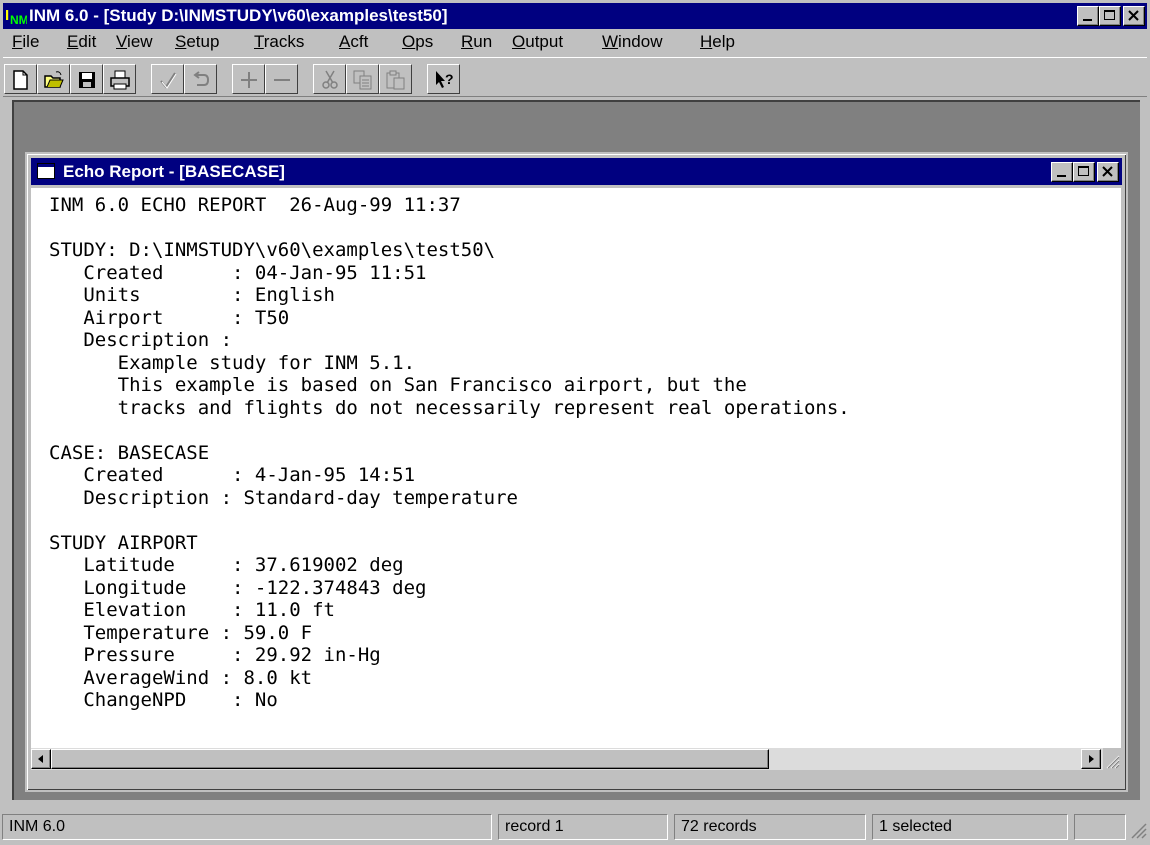 The height and width of the screenshot is (845, 1150). I want to click on cut-icon, so click(330, 79).